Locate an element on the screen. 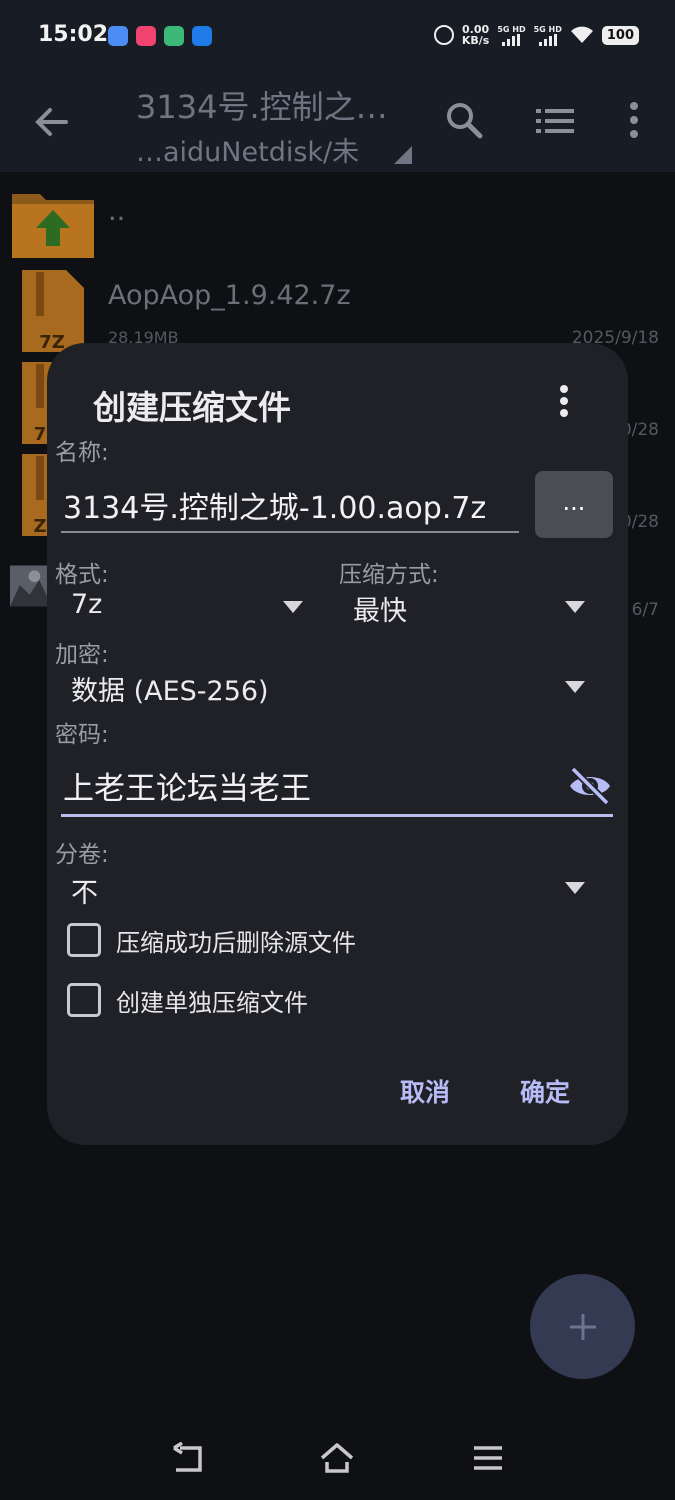  signal-1-label: 5G HD is located at coordinates (511, 29).